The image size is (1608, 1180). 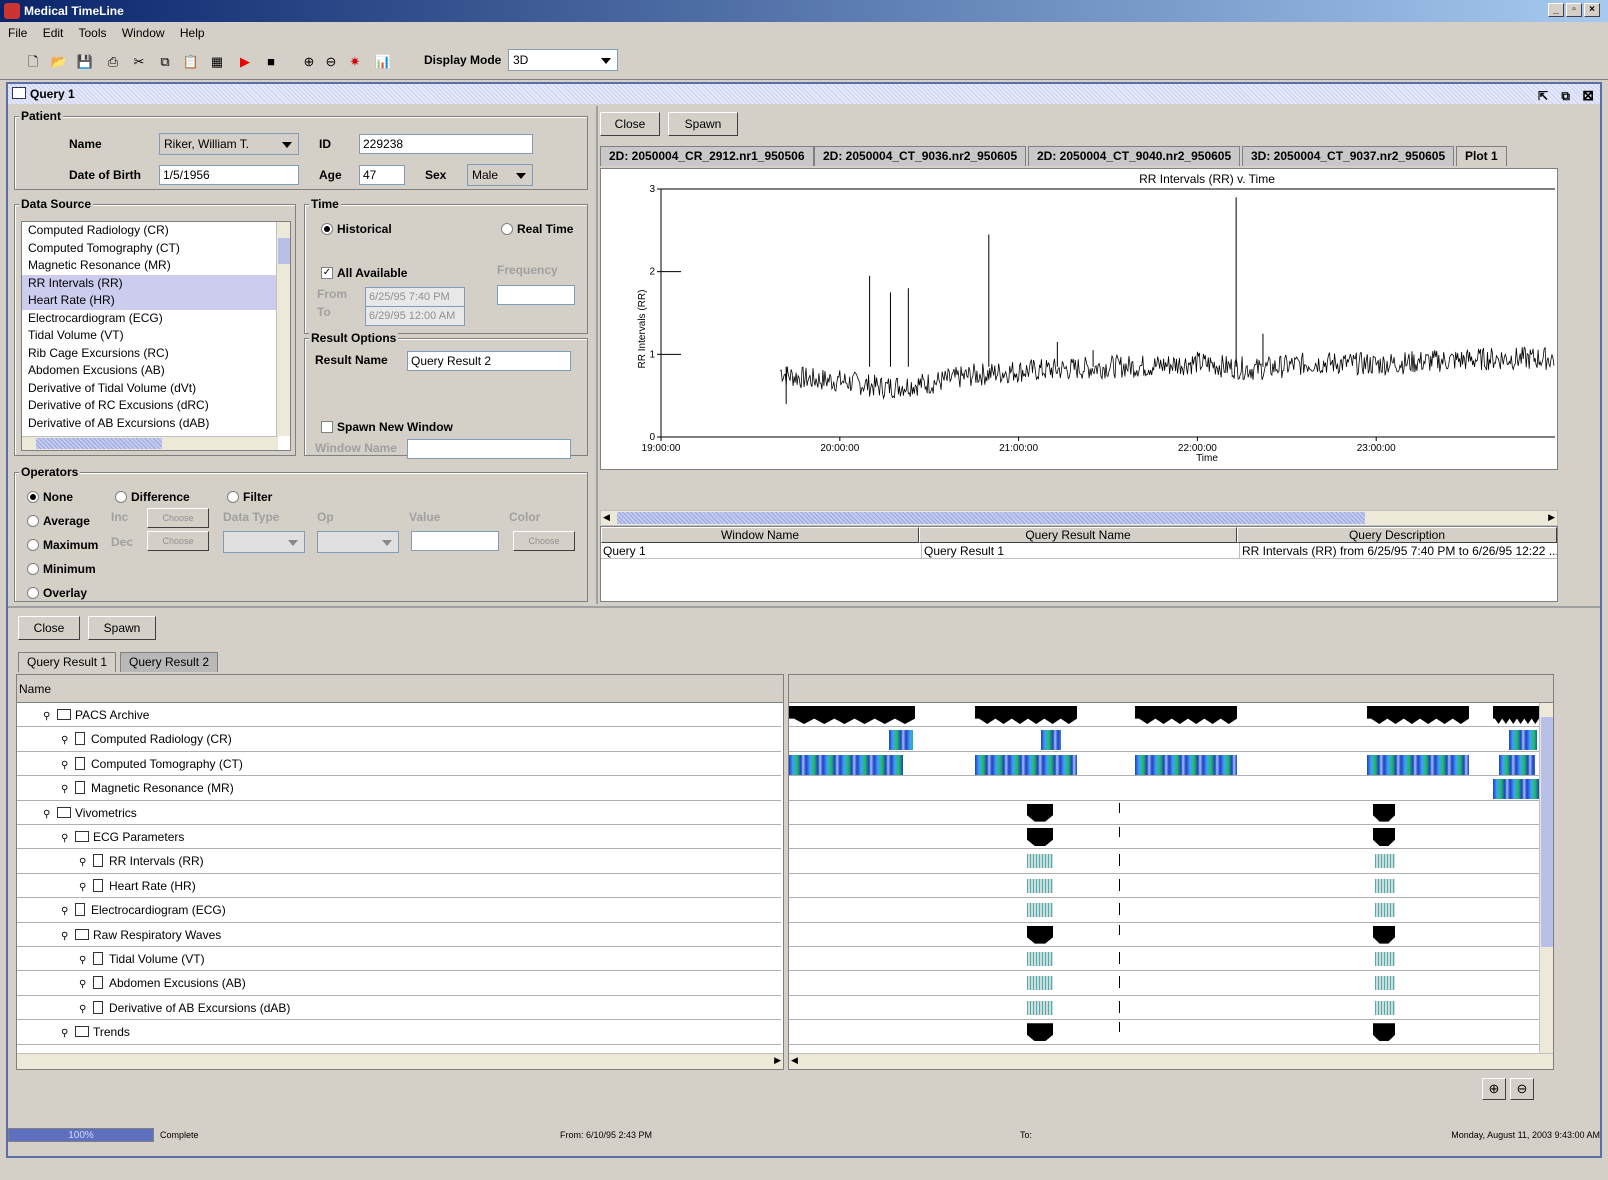 What do you see at coordinates (399, 1008) in the screenshot?
I see `tree-row: ⚲ Derivative of AB Excursions (dAB)` at bounding box center [399, 1008].